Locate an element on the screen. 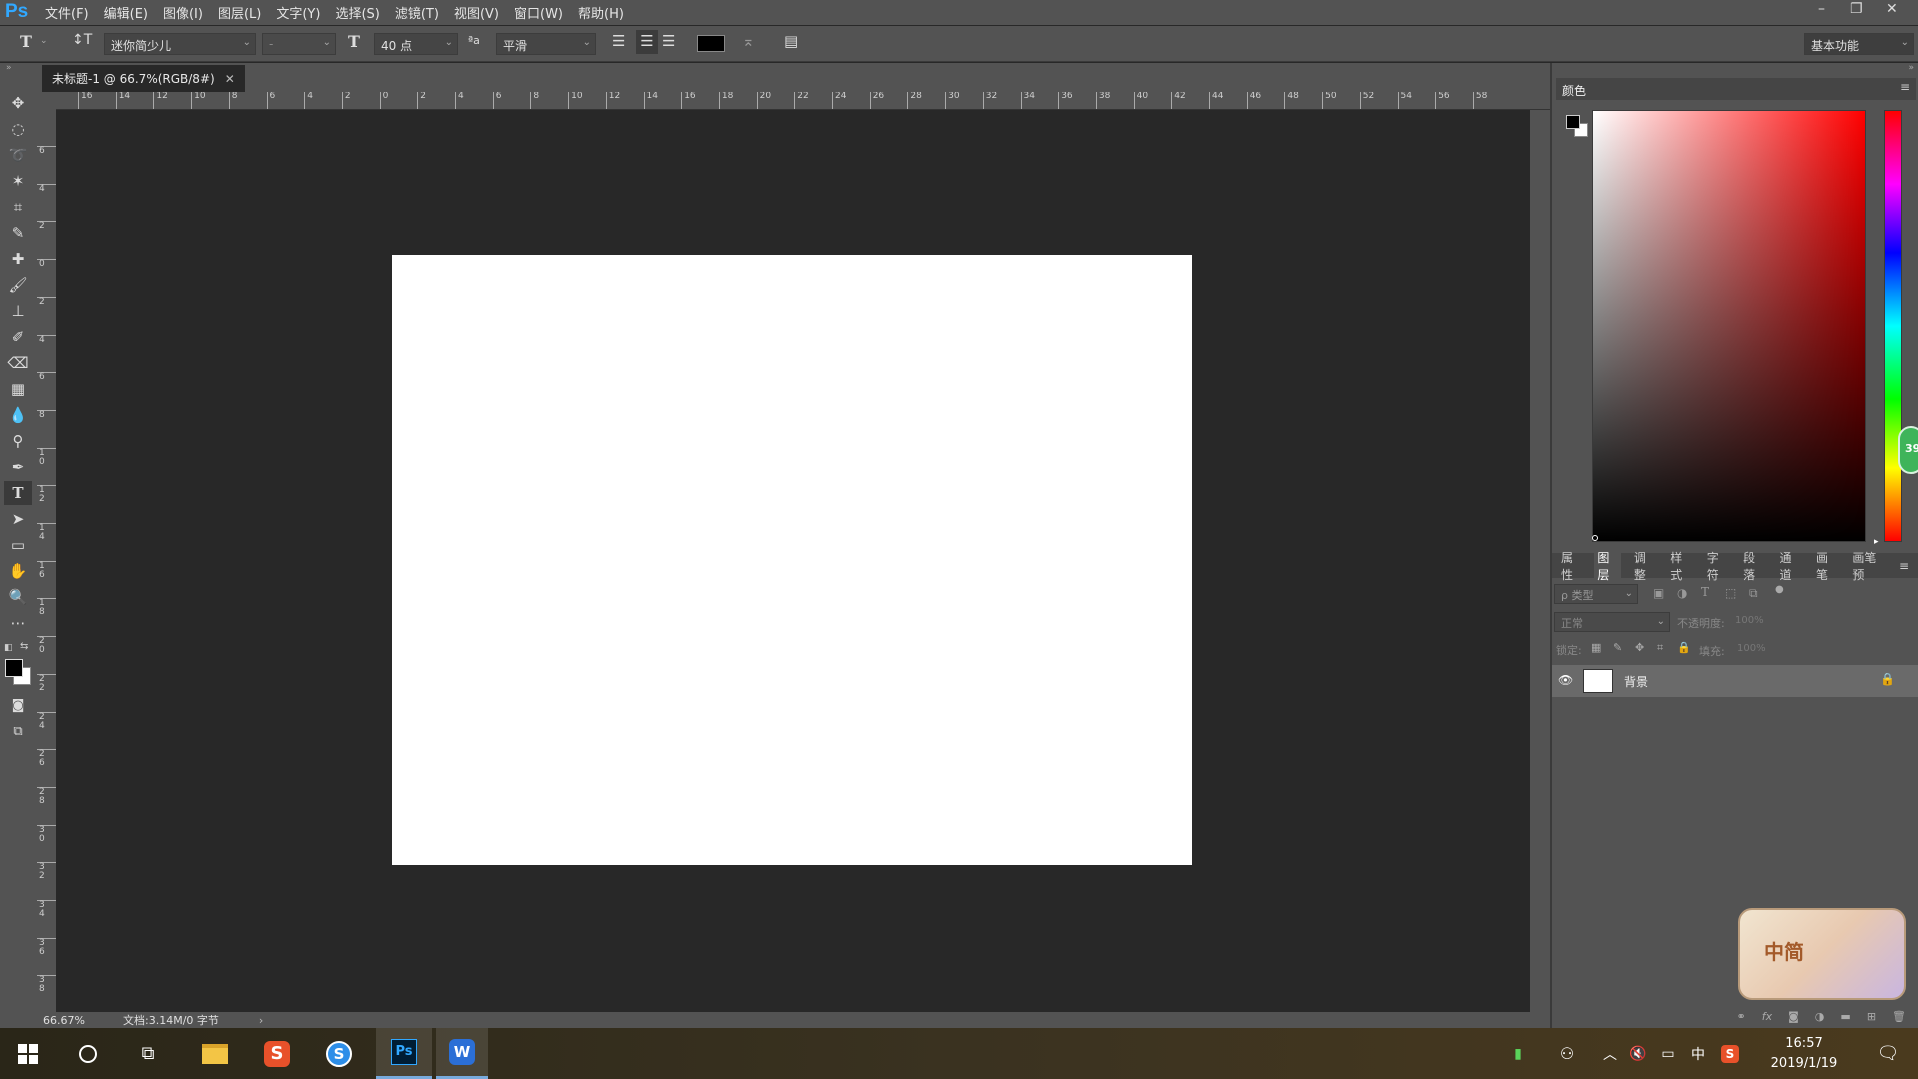 The image size is (1918, 1079). task-view-icon: ⧉ is located at coordinates (148, 1053).